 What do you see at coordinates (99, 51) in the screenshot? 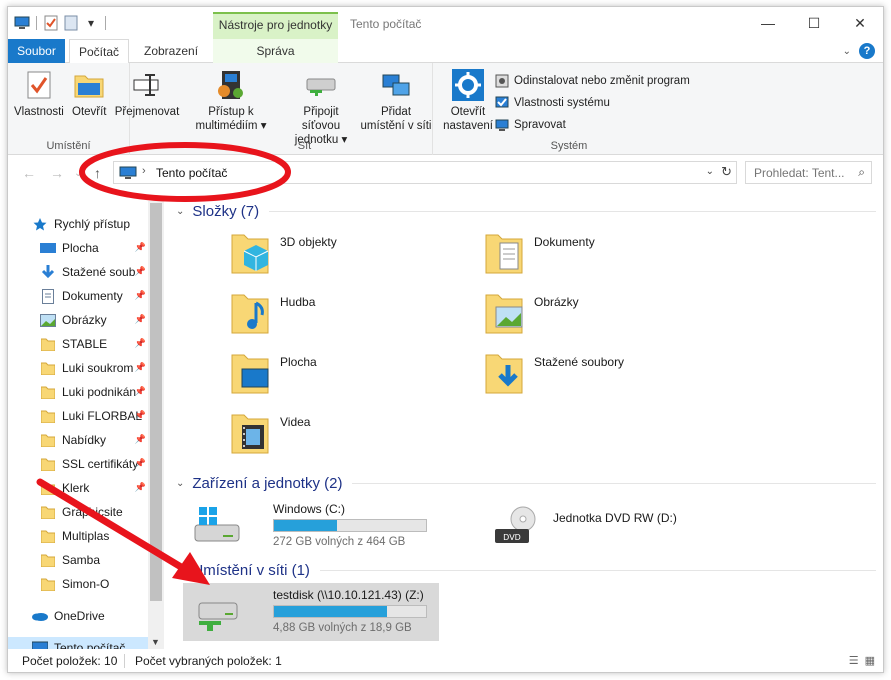
I see `tab-computer: Počítač` at bounding box center [99, 51].